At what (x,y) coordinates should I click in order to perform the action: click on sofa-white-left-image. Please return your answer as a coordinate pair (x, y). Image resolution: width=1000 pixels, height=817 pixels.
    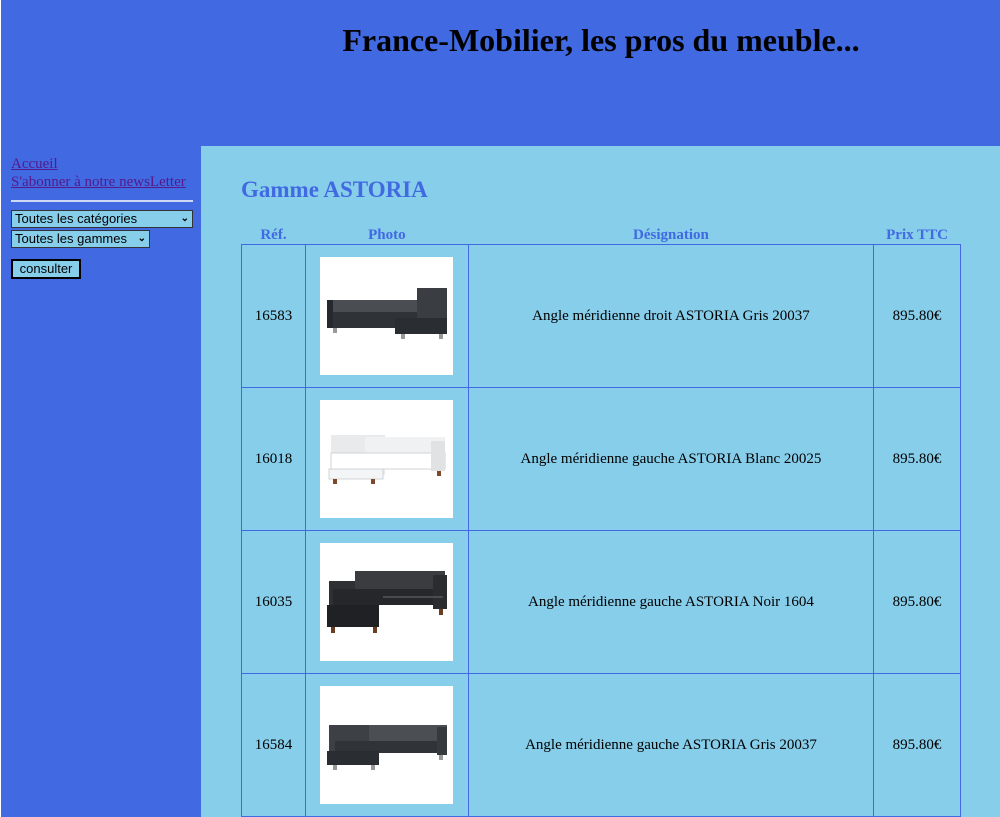
    Looking at the image, I should click on (387, 459).